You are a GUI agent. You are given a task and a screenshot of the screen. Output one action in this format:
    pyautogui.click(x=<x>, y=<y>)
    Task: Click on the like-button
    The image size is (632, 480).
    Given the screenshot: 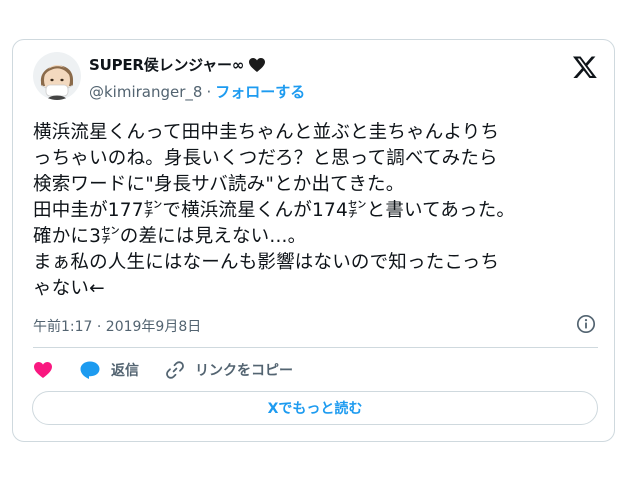 What is the action you would take?
    pyautogui.click(x=43, y=370)
    